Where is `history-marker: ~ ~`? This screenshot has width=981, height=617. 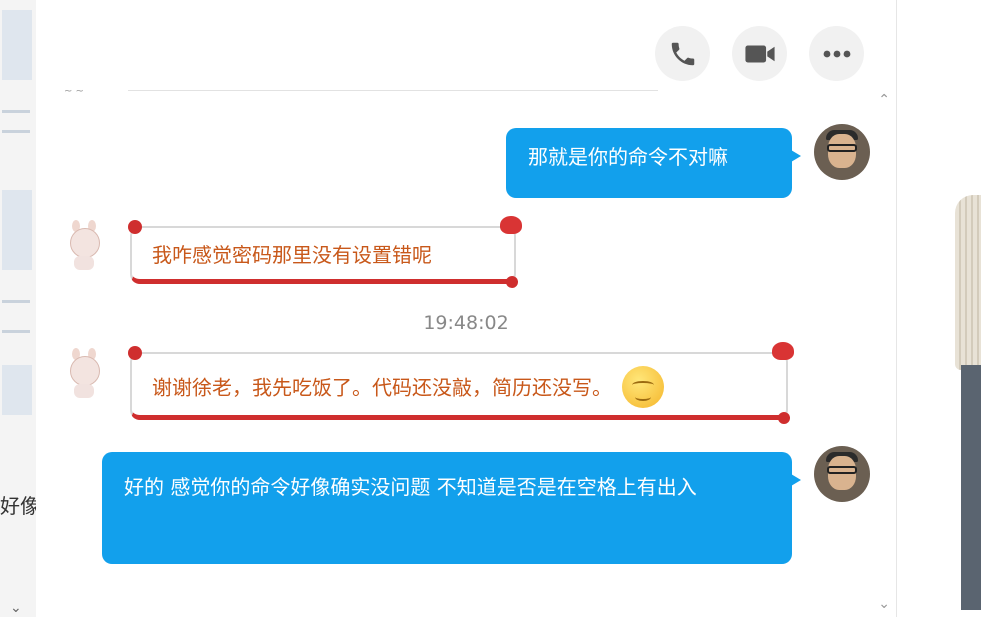 history-marker: ~ ~ is located at coordinates (74, 91).